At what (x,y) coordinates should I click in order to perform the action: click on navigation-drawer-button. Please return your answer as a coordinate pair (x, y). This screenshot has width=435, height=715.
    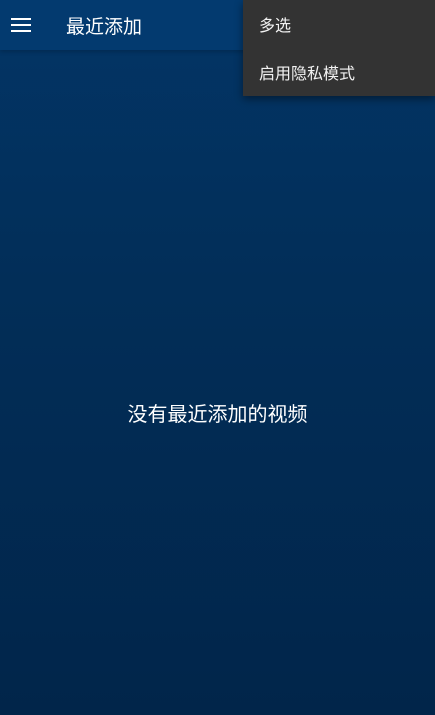
    Looking at the image, I should click on (21, 25).